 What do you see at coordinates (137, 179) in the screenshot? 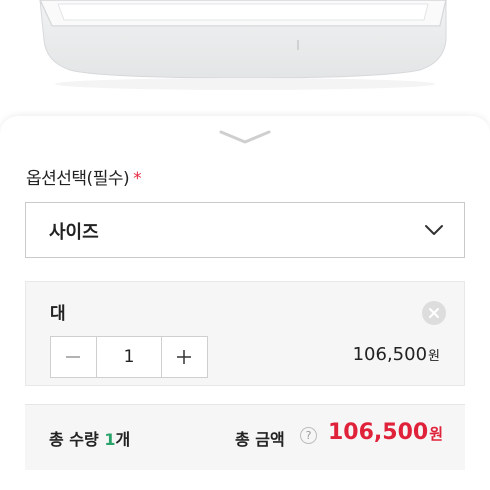
I see `required-mark: *` at bounding box center [137, 179].